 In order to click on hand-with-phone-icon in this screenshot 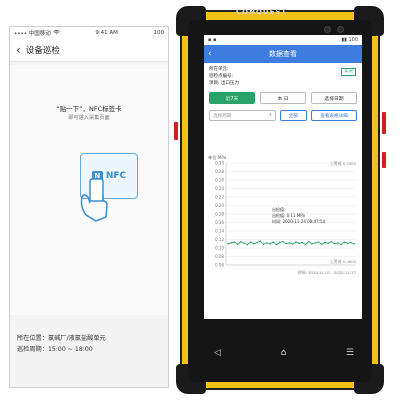, I will do `click(96, 202)`.